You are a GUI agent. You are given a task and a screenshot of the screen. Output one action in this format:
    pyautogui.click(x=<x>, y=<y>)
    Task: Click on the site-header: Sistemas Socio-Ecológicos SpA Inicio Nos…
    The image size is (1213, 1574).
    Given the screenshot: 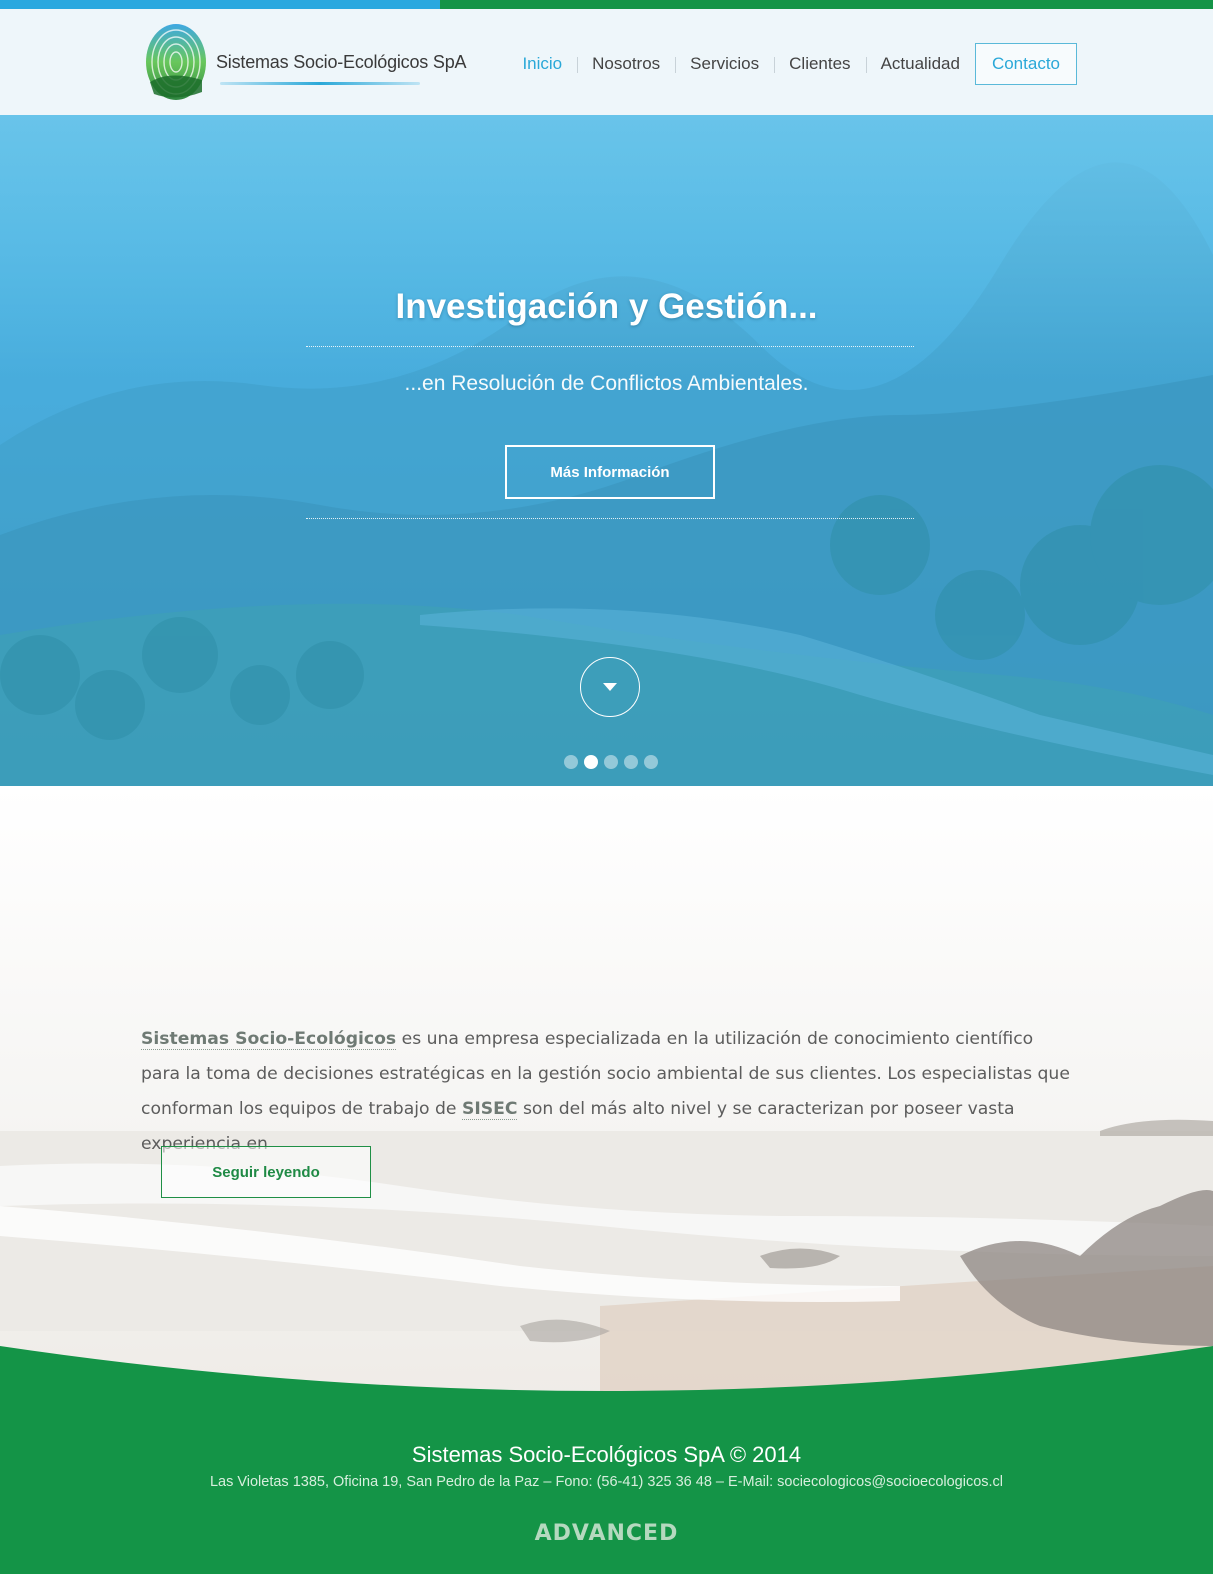 What is the action you would take?
    pyautogui.click(x=606, y=62)
    